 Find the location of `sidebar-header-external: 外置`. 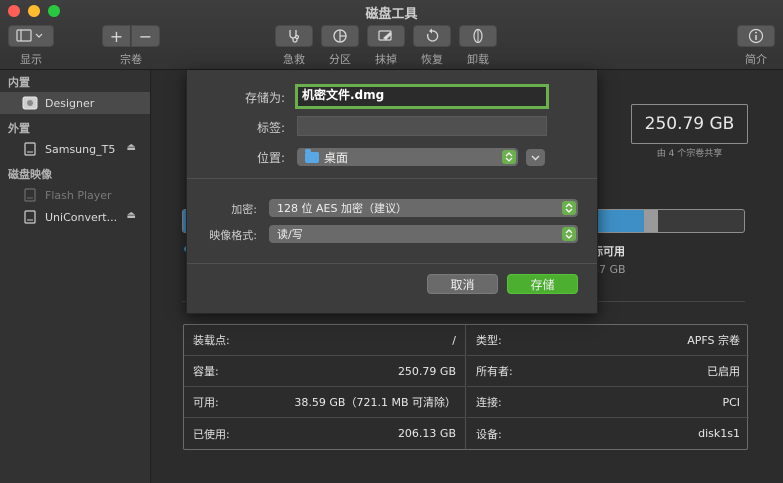

sidebar-header-external: 外置 is located at coordinates (19, 128).